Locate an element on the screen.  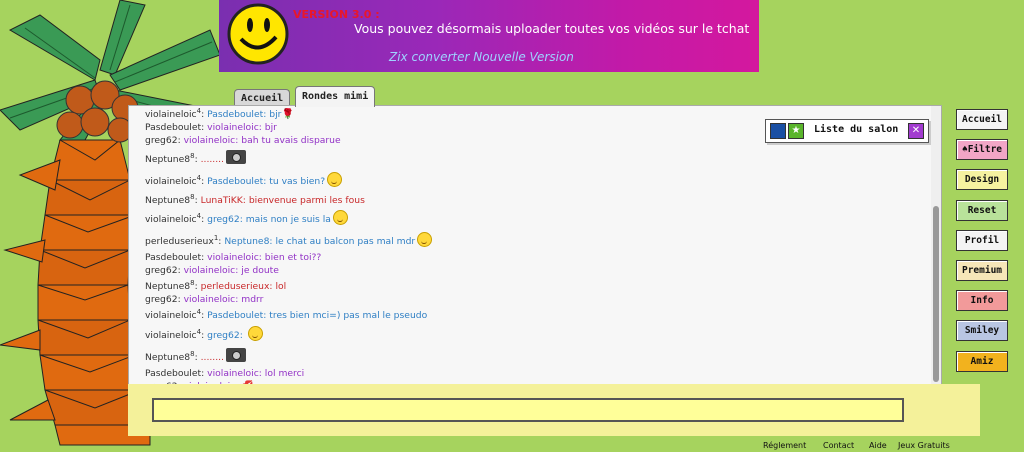
footer-link-reglement: Réglement is located at coordinates (784, 445).